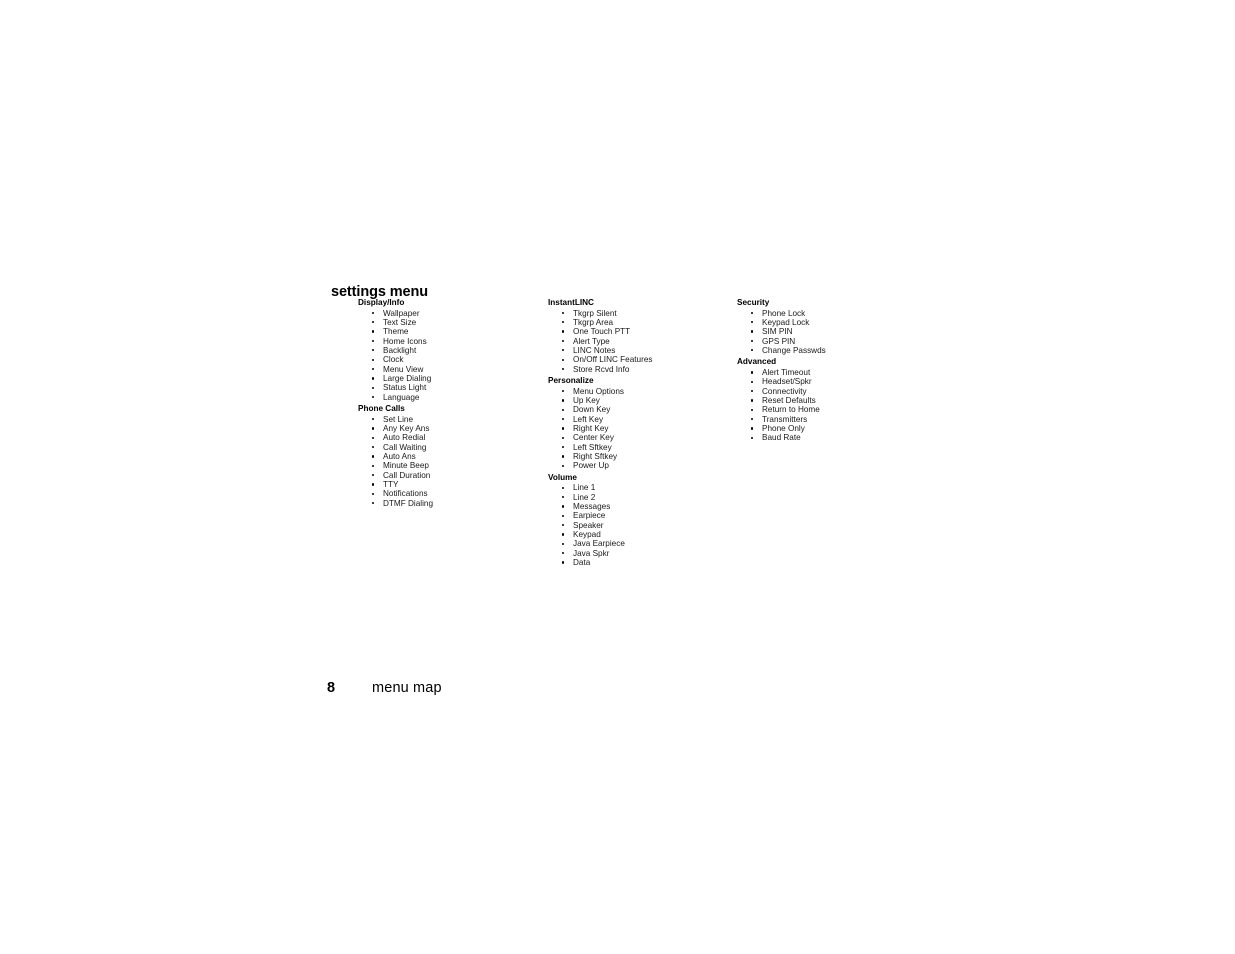 The width and height of the screenshot is (1235, 954). I want to click on menu-list-item: Any Key Ans, so click(448, 428).